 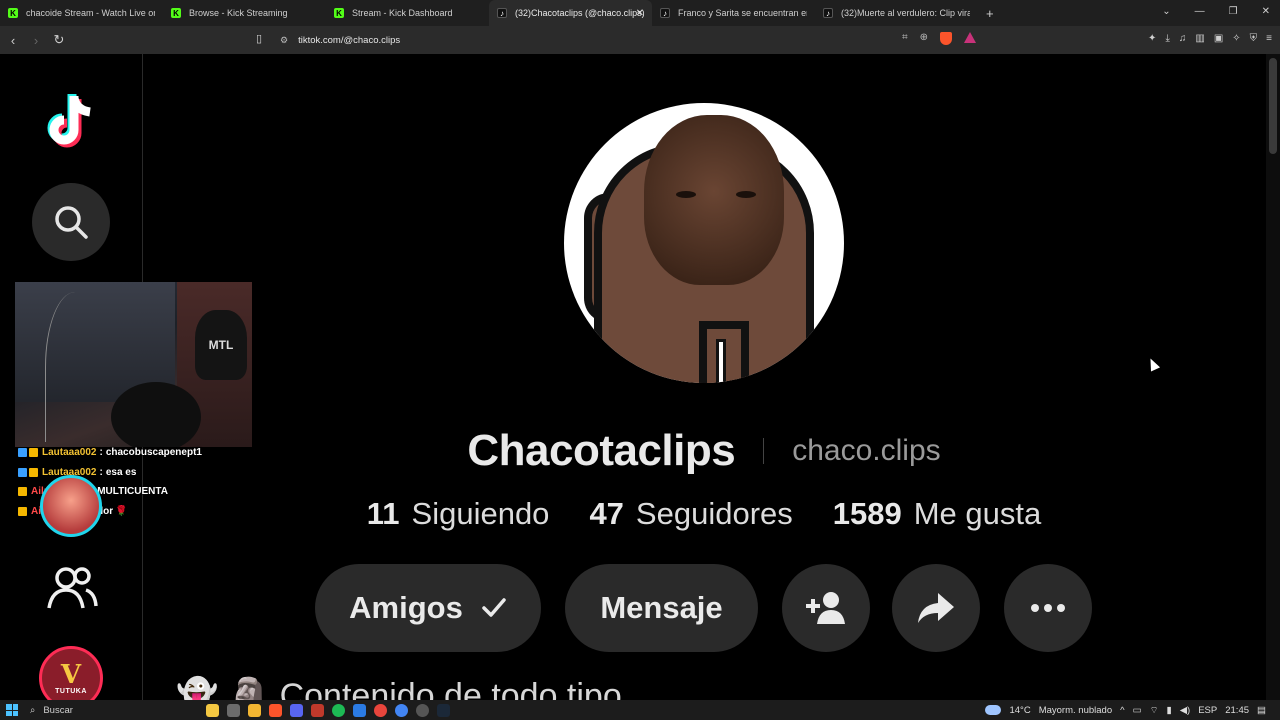 What do you see at coordinates (1167, 38) in the screenshot?
I see `downloads-icon: ⤓` at bounding box center [1167, 38].